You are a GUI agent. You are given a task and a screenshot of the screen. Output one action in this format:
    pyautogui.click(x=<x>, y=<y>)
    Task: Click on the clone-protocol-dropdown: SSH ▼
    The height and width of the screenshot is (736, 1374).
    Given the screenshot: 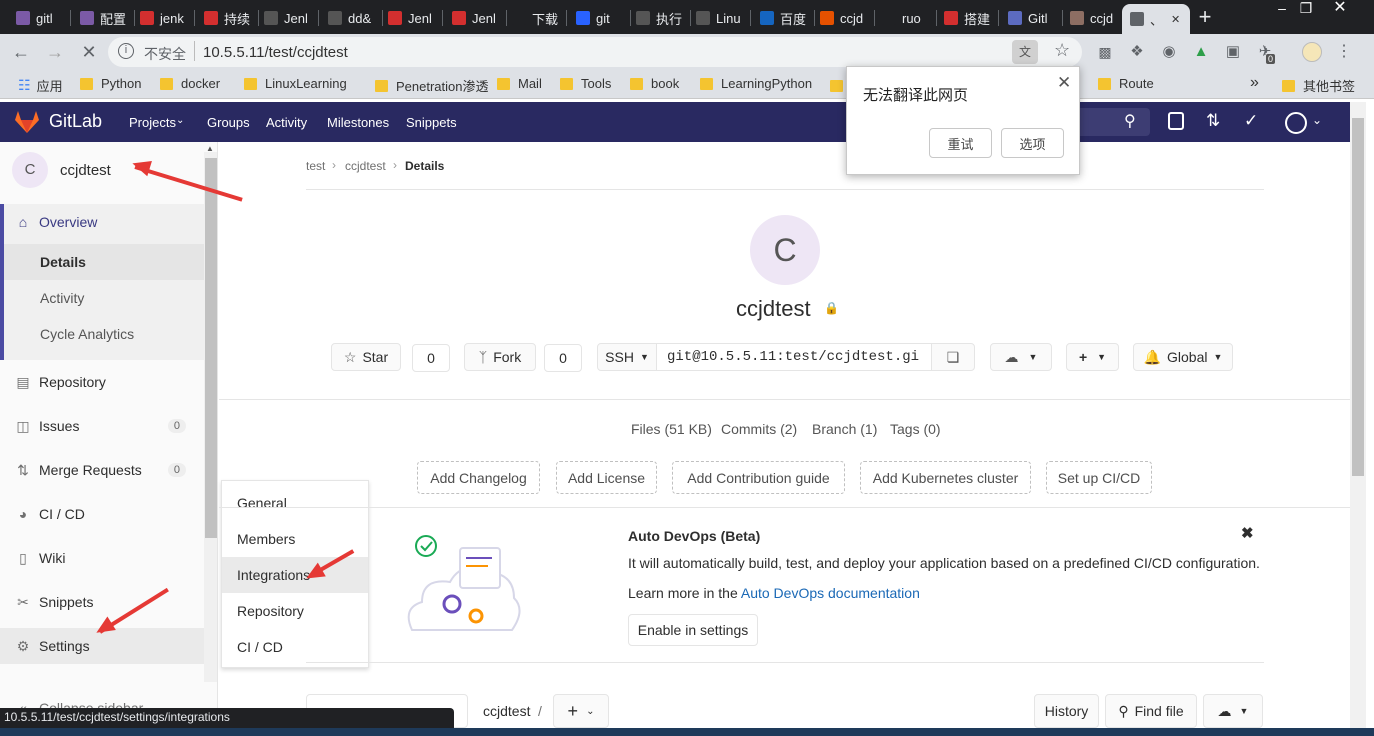 What is the action you would take?
    pyautogui.click(x=627, y=357)
    